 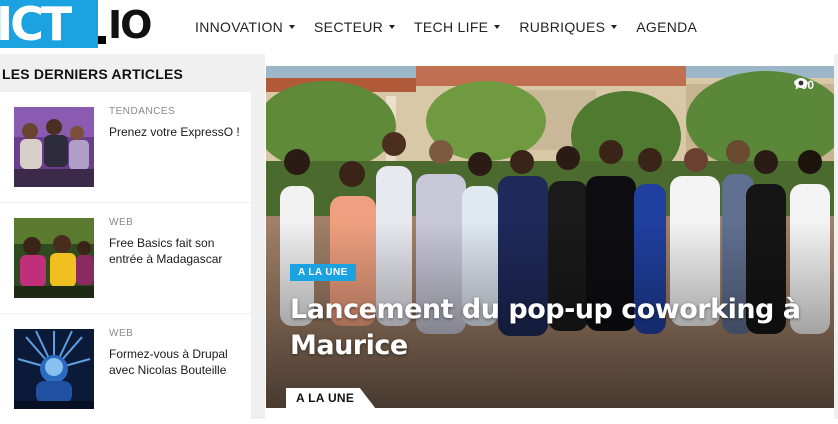 I want to click on eye-icon, so click(x=800, y=83).